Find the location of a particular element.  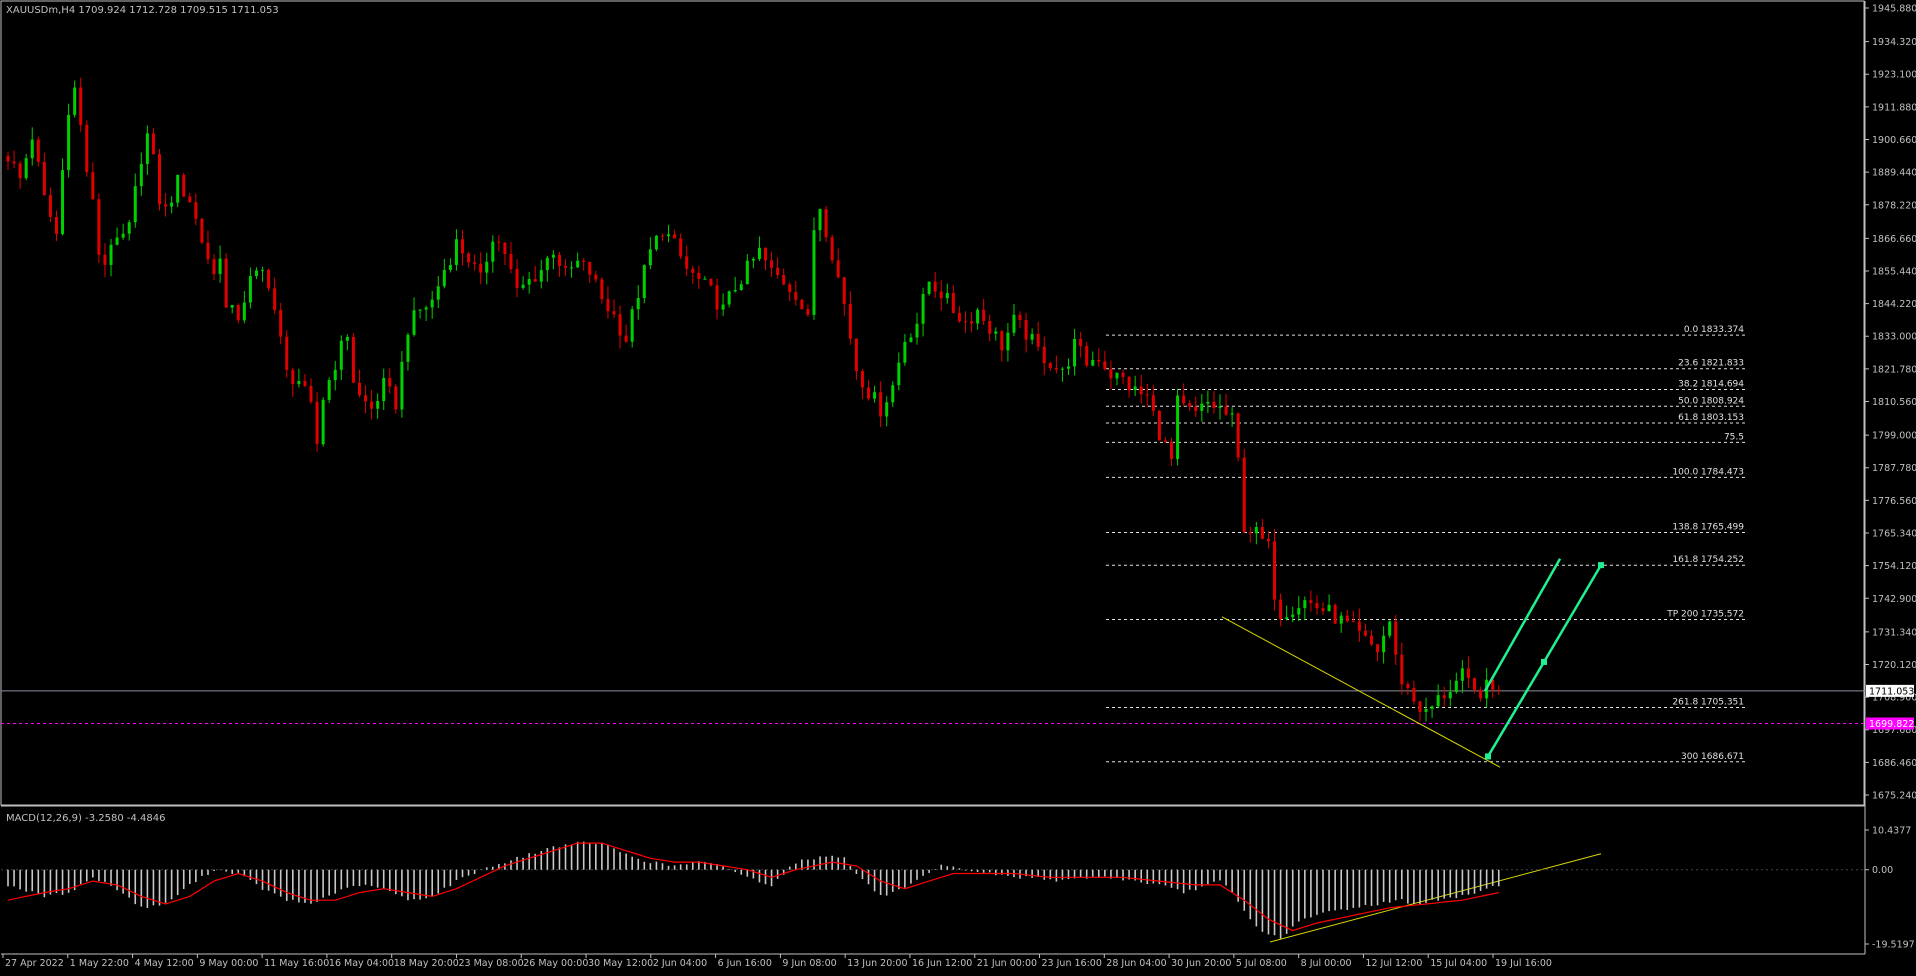

time-tick-label: 13 Jun 20:00 is located at coordinates (877, 963).